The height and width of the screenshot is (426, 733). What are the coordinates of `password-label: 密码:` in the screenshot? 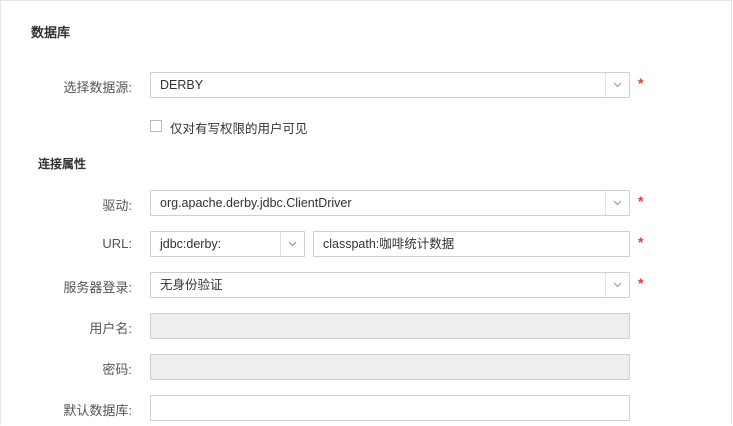 It's located at (117, 369).